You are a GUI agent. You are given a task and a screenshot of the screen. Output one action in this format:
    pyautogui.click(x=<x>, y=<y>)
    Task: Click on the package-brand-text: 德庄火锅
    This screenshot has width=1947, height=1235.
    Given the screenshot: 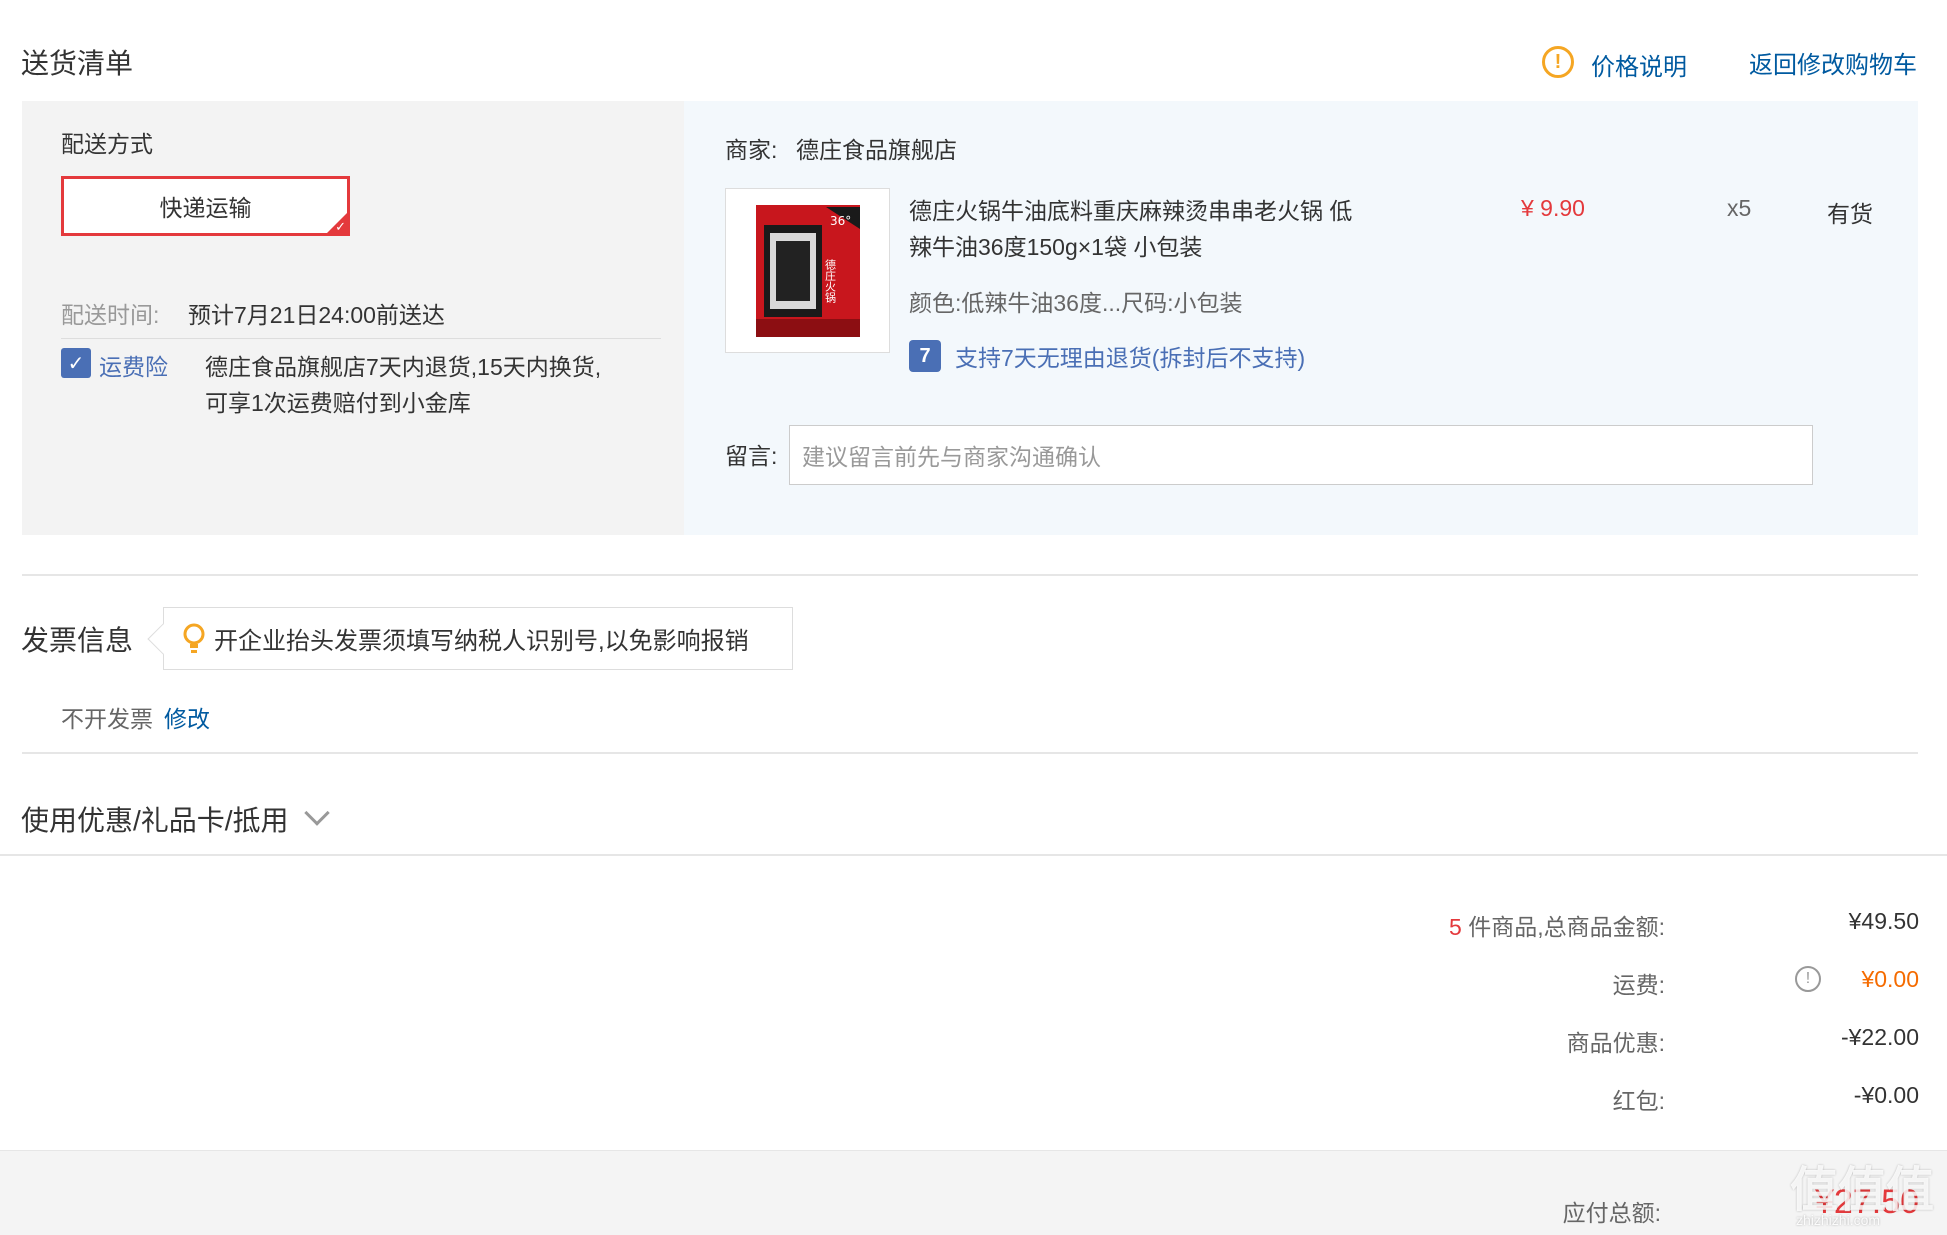 What is the action you would take?
    pyautogui.click(x=830, y=281)
    